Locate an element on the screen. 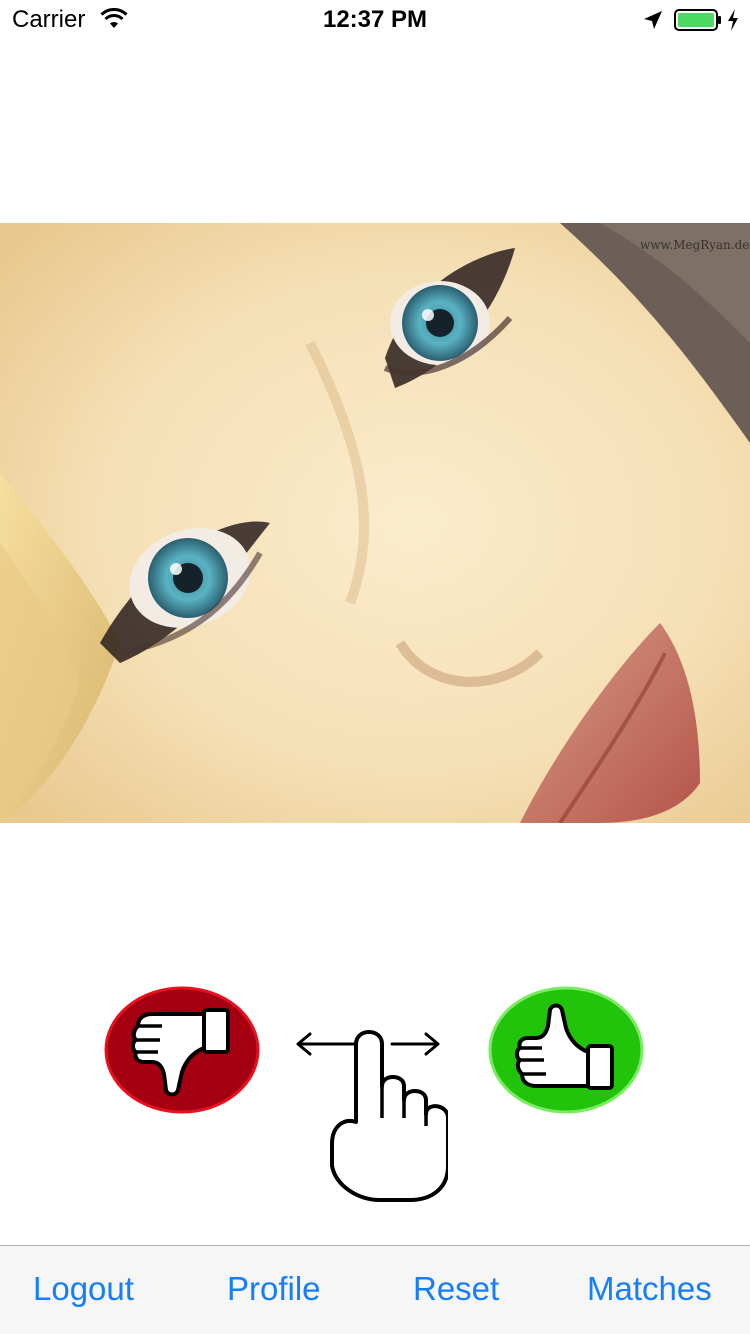 The width and height of the screenshot is (750, 1334). clock-label: 12:37 PM is located at coordinates (375, 19).